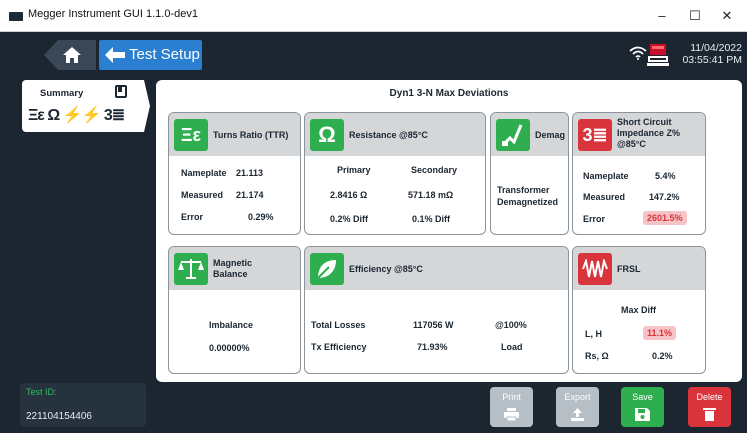 The width and height of the screenshot is (747, 433). Describe the element at coordinates (261, 217) in the screenshot. I see `error-value: 0.29%` at that location.